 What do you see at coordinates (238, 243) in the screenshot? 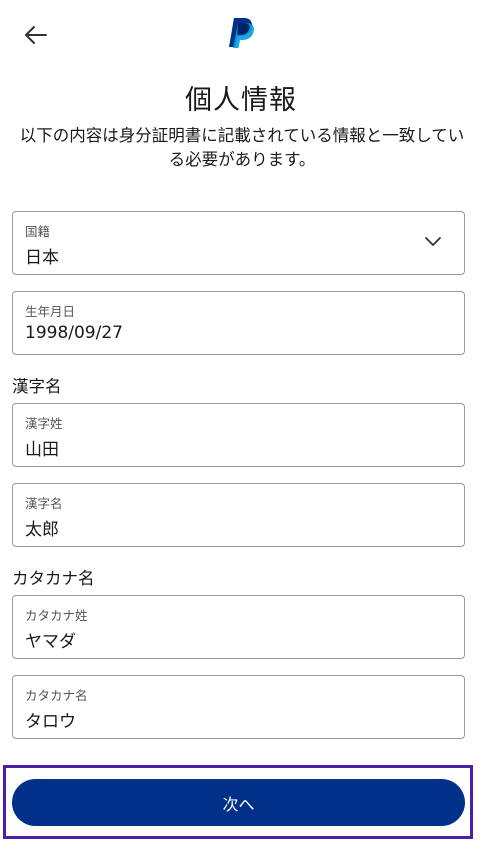
I see `nationality-select: 国籍 日本` at bounding box center [238, 243].